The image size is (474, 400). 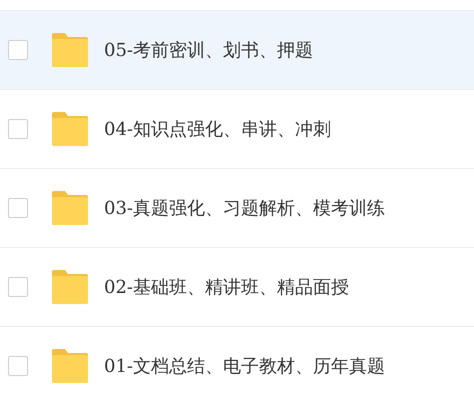 What do you see at coordinates (226, 287) in the screenshot?
I see `folder-name: 02-基础班、精讲班、精品面授` at bounding box center [226, 287].